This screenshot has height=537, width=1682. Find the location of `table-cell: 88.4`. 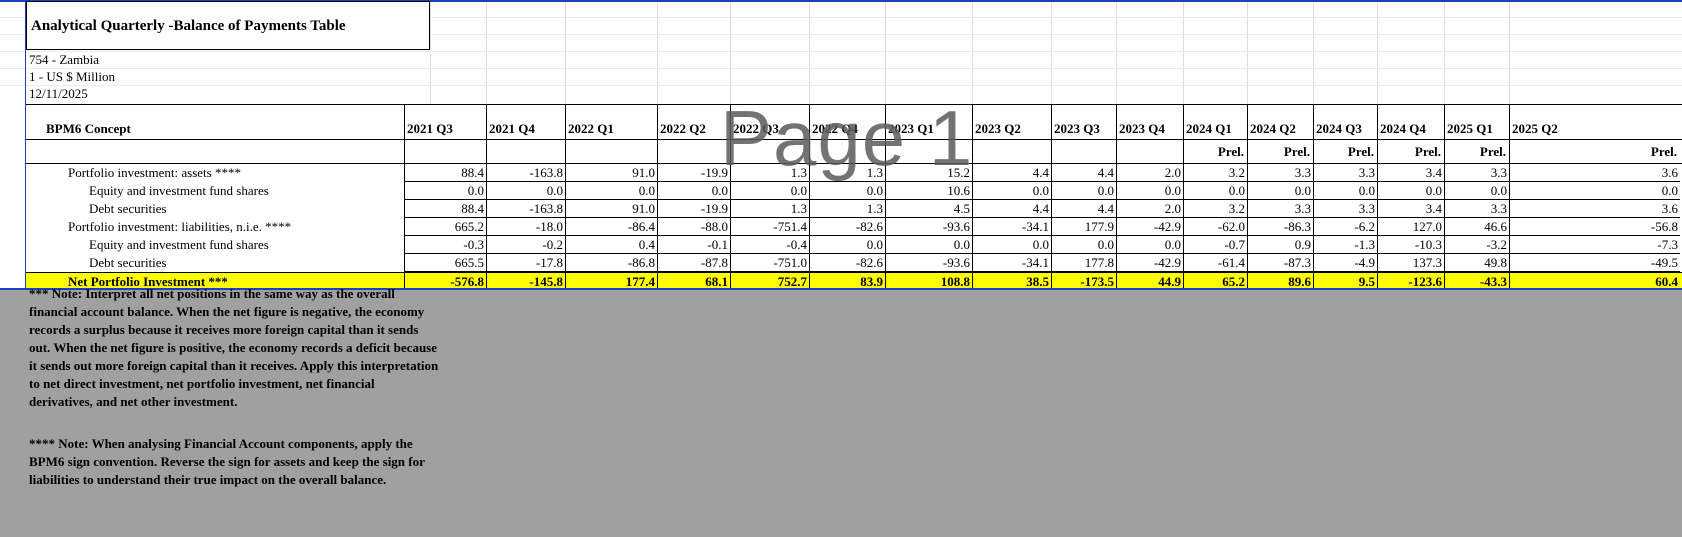

table-cell: 88.4 is located at coordinates (445, 209).